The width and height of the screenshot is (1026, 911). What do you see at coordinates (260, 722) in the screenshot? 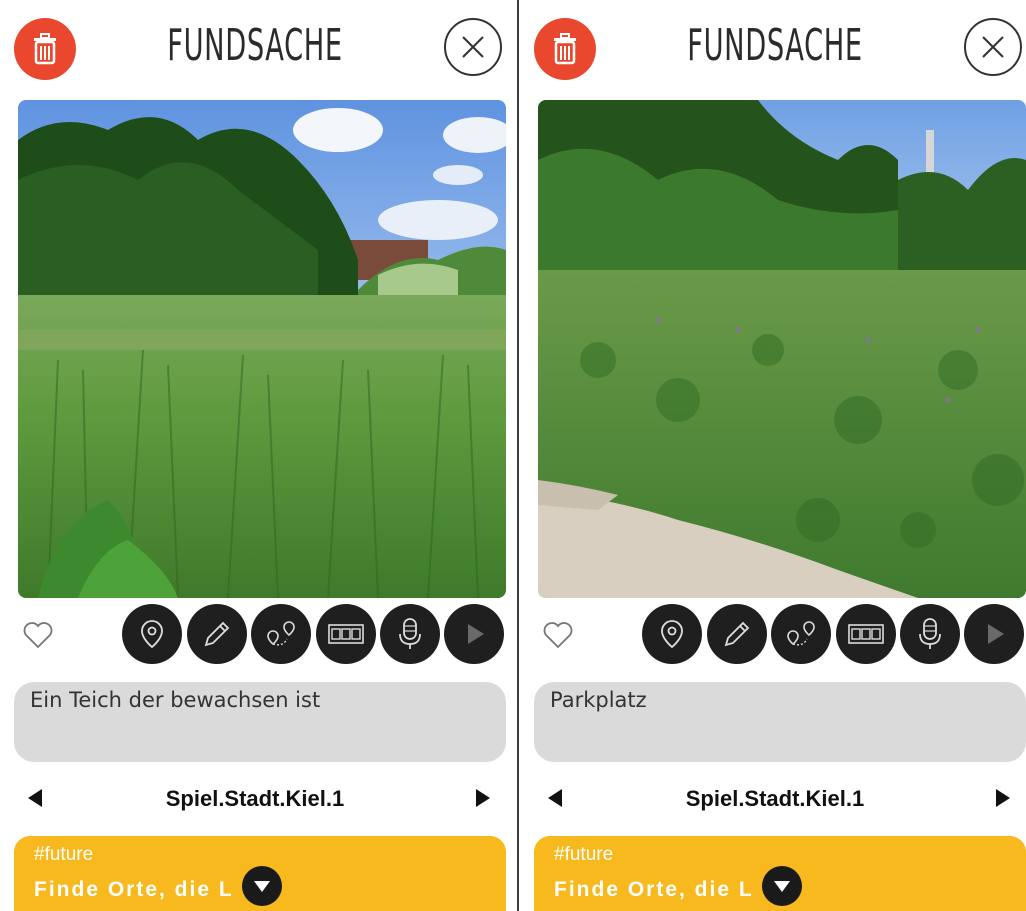
I see `description-field: Ein Teich der bewachsen ist` at bounding box center [260, 722].